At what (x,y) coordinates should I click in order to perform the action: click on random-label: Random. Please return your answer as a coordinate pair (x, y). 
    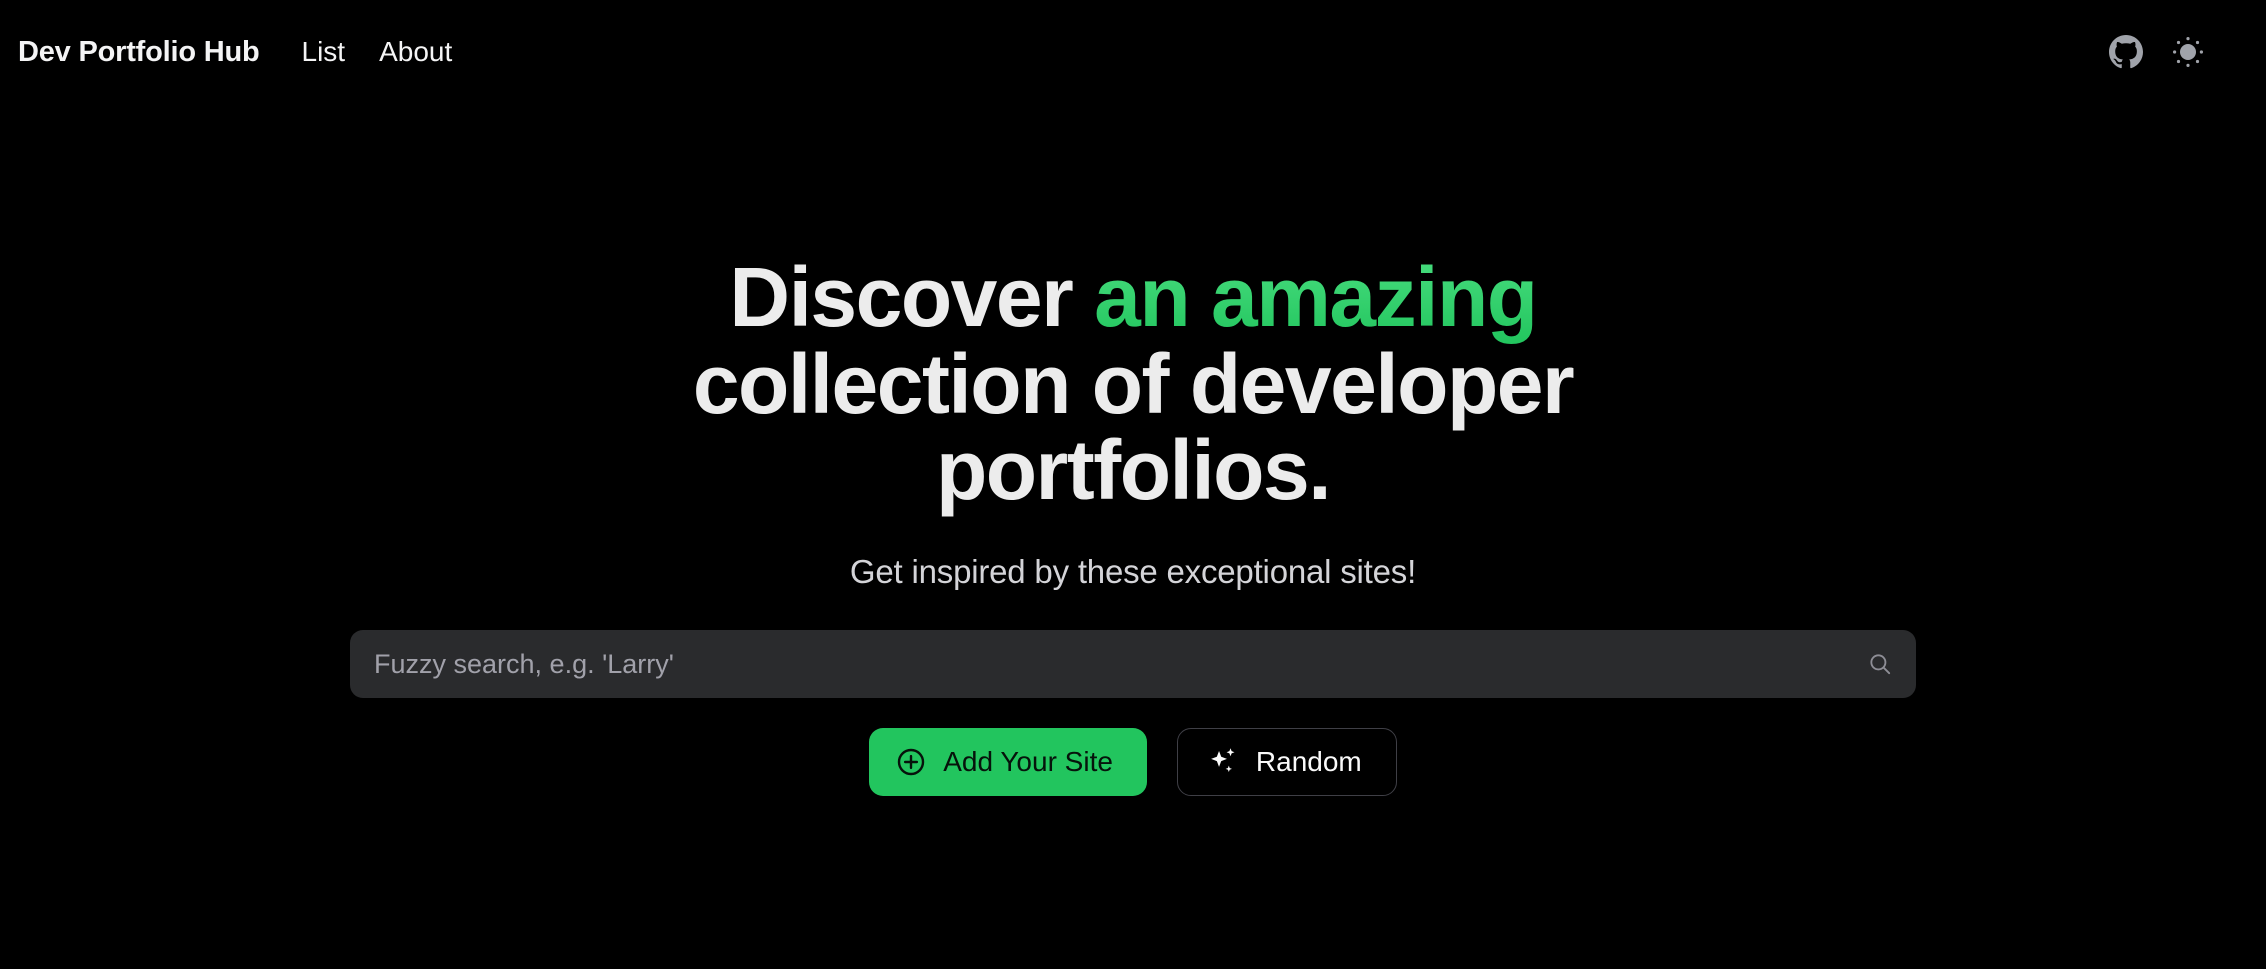
    Looking at the image, I should click on (1308, 762).